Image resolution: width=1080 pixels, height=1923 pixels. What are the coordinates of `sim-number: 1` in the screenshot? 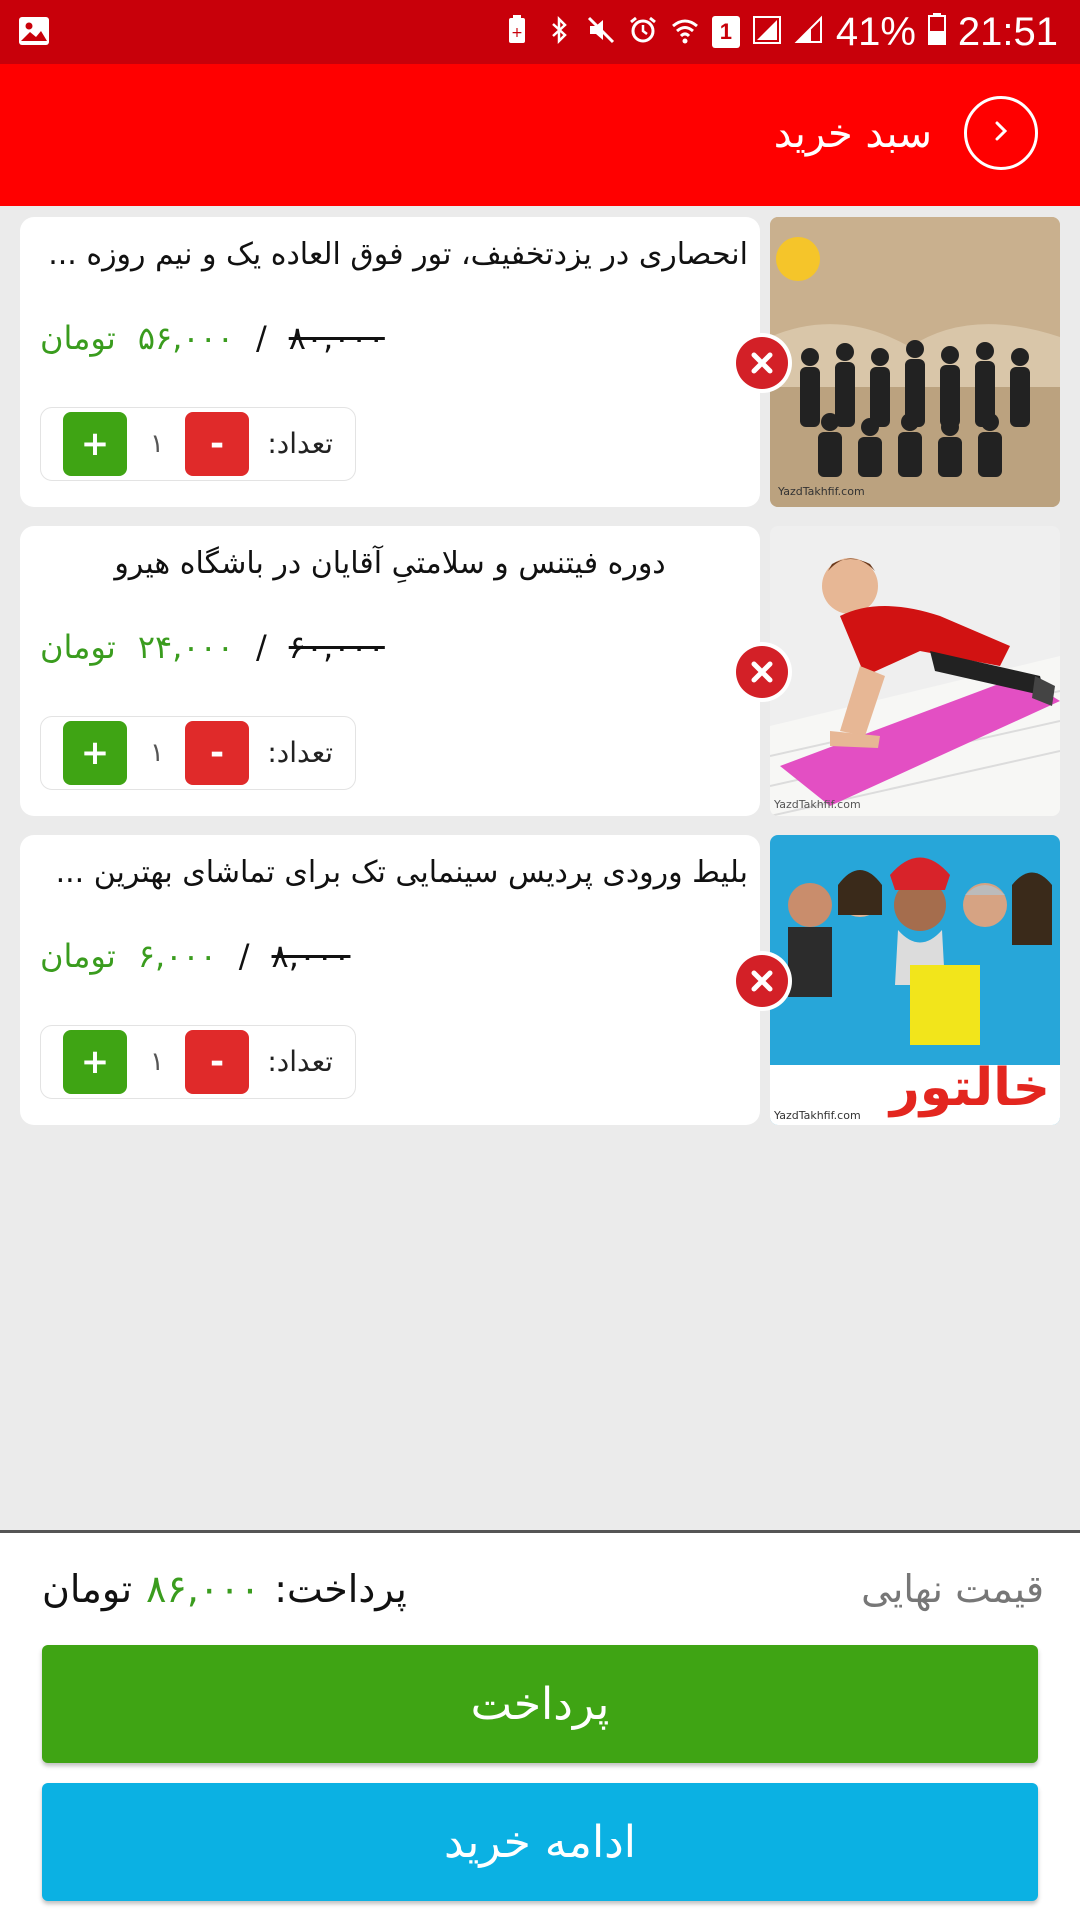 It's located at (725, 31).